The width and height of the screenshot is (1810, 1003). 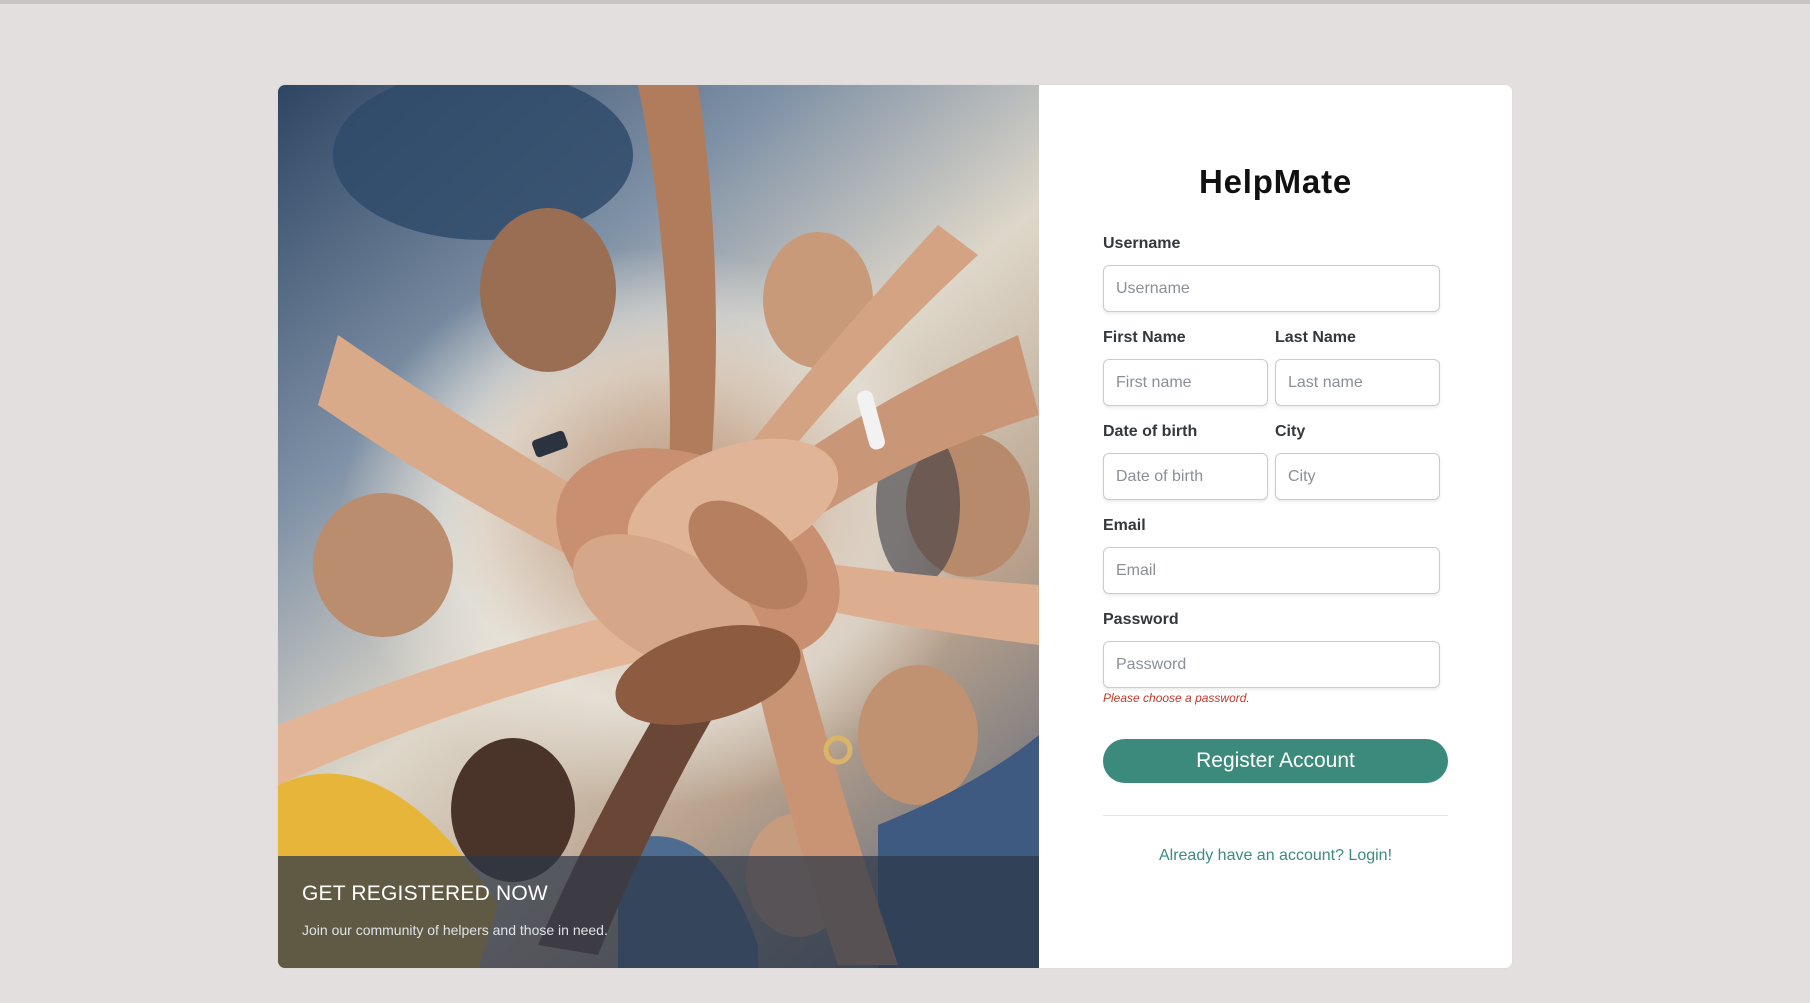 I want to click on date-of-birth-label: Date of birth, so click(x=1150, y=431).